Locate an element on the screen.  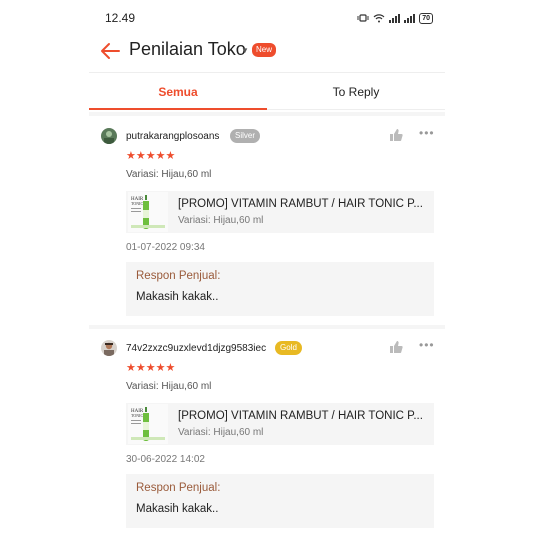
tier-badge: Silver is located at coordinates (245, 136).